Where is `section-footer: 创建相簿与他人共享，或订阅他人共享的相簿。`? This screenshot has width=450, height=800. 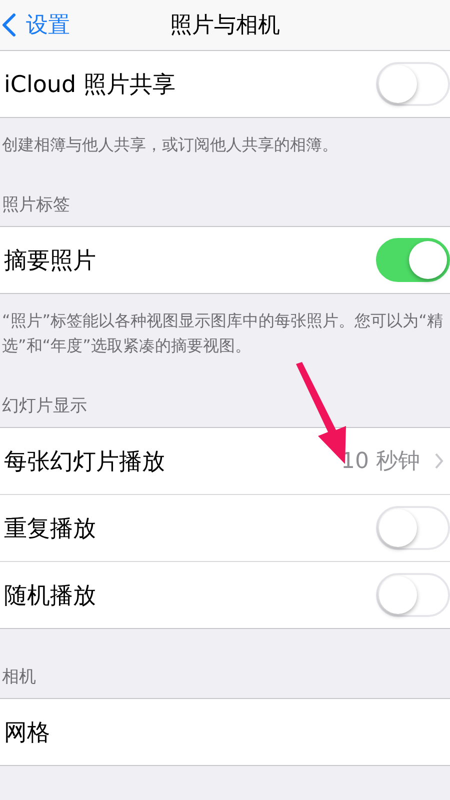
section-footer: 创建相簿与他人共享，或订阅他人共享的相簿。 is located at coordinates (225, 137).